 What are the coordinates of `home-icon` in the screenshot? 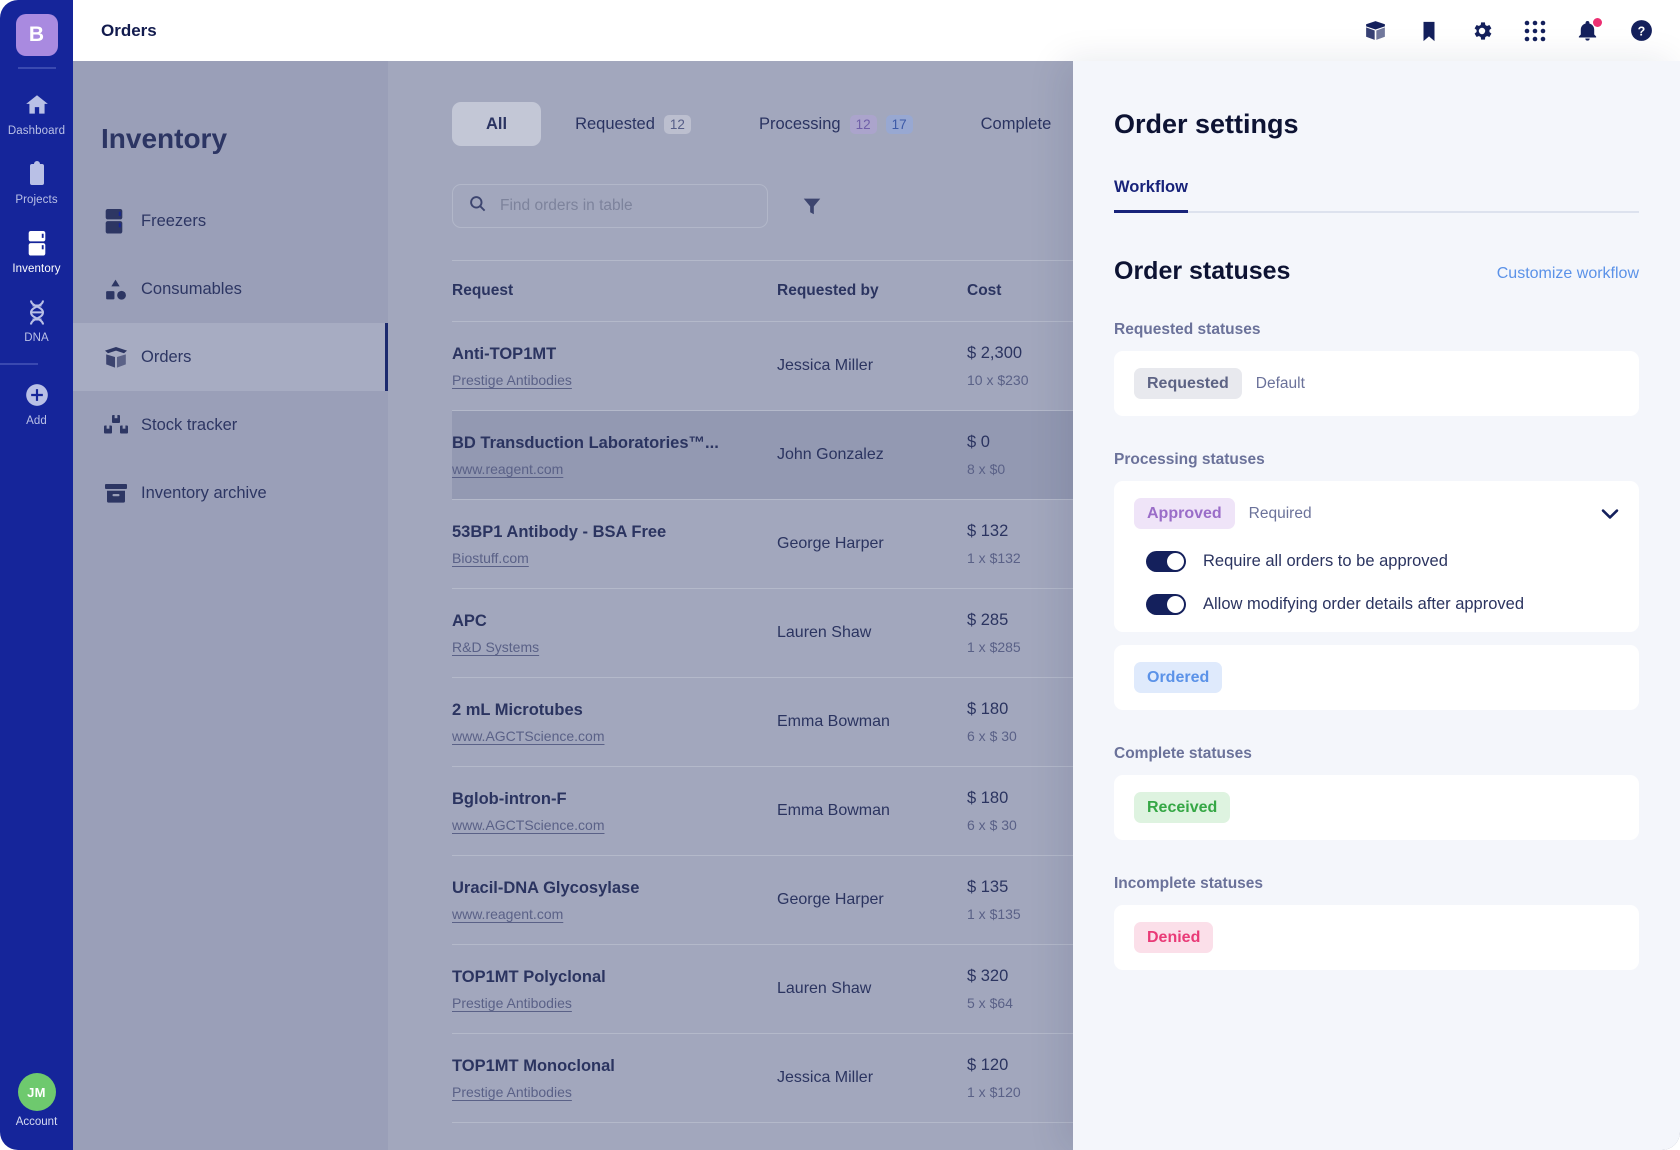 It's located at (37, 105).